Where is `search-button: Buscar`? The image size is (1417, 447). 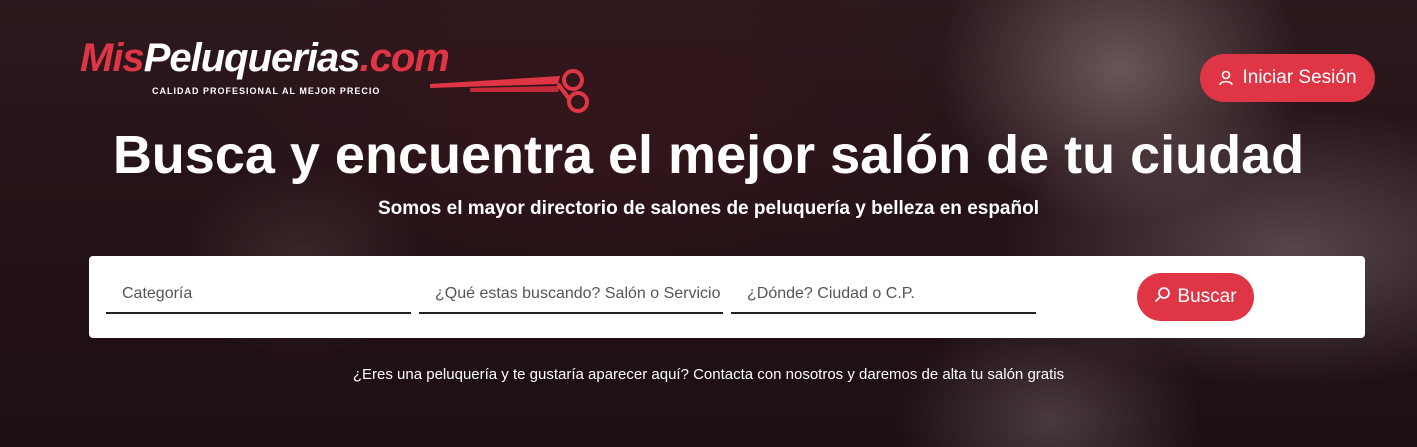 search-button: Buscar is located at coordinates (1195, 297).